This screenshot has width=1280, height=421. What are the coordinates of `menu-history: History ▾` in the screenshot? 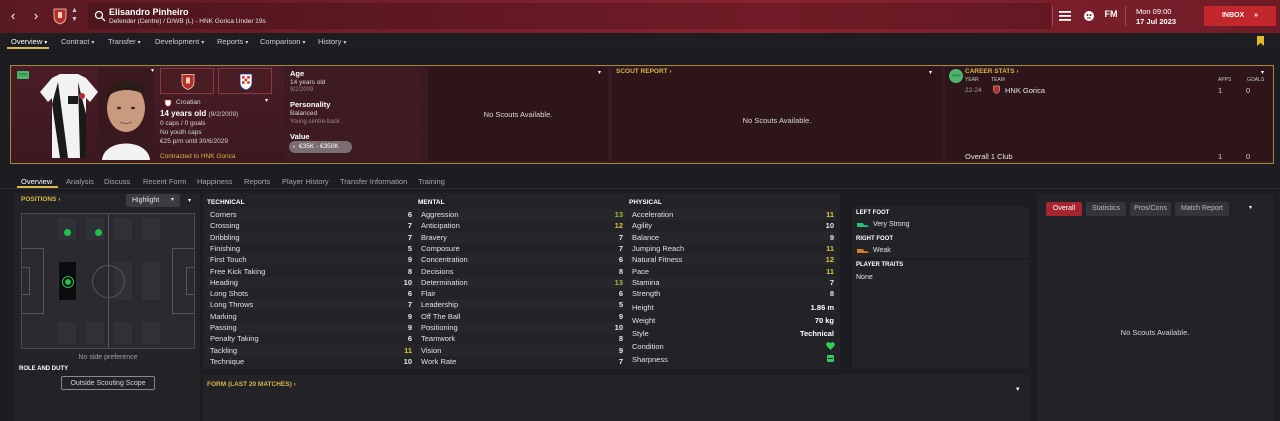 It's located at (332, 41).